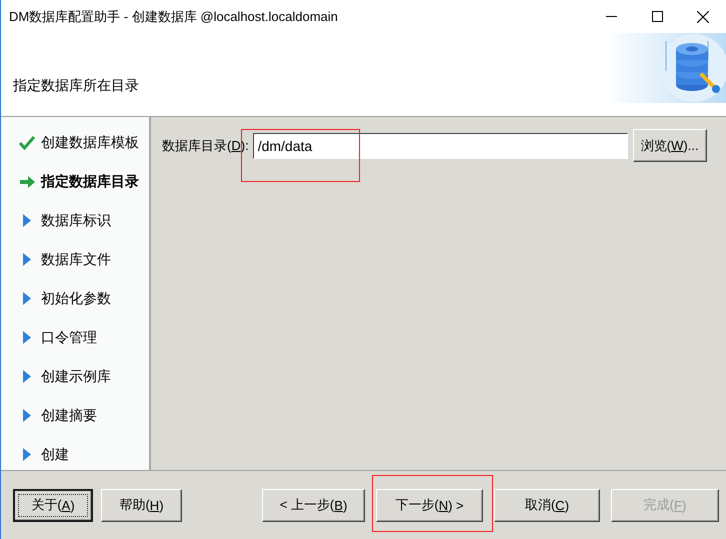 Image resolution: width=726 pixels, height=539 pixels. What do you see at coordinates (90, 143) in the screenshot?
I see `step-label: 创建数据库模板` at bounding box center [90, 143].